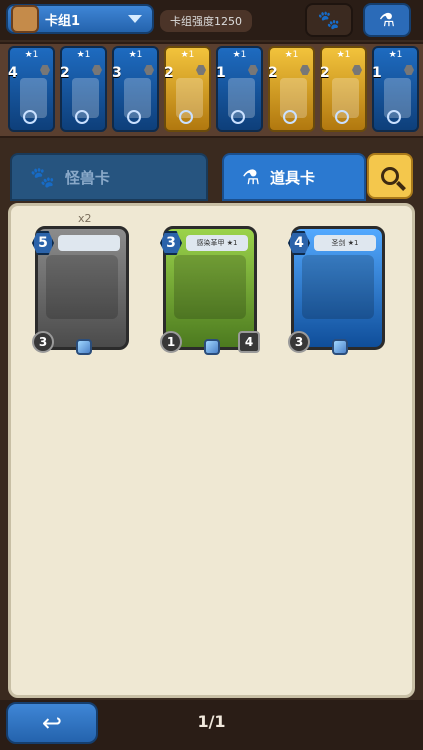 The width and height of the screenshot is (423, 750). I want to click on tab-items: ⚗, so click(387, 20).